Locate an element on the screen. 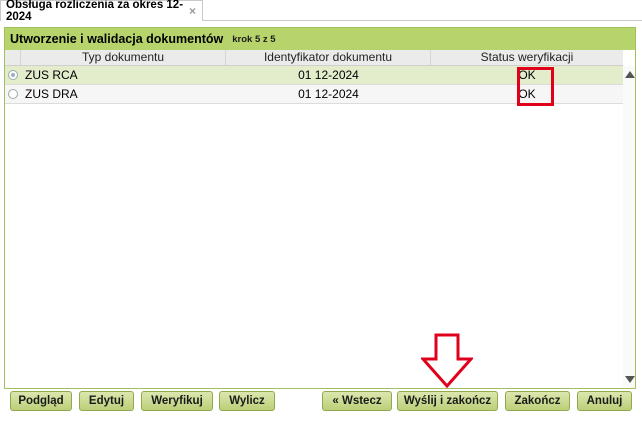  tab-title: Obsługa rozliczenia za okres 12-2024 is located at coordinates (95, 11).